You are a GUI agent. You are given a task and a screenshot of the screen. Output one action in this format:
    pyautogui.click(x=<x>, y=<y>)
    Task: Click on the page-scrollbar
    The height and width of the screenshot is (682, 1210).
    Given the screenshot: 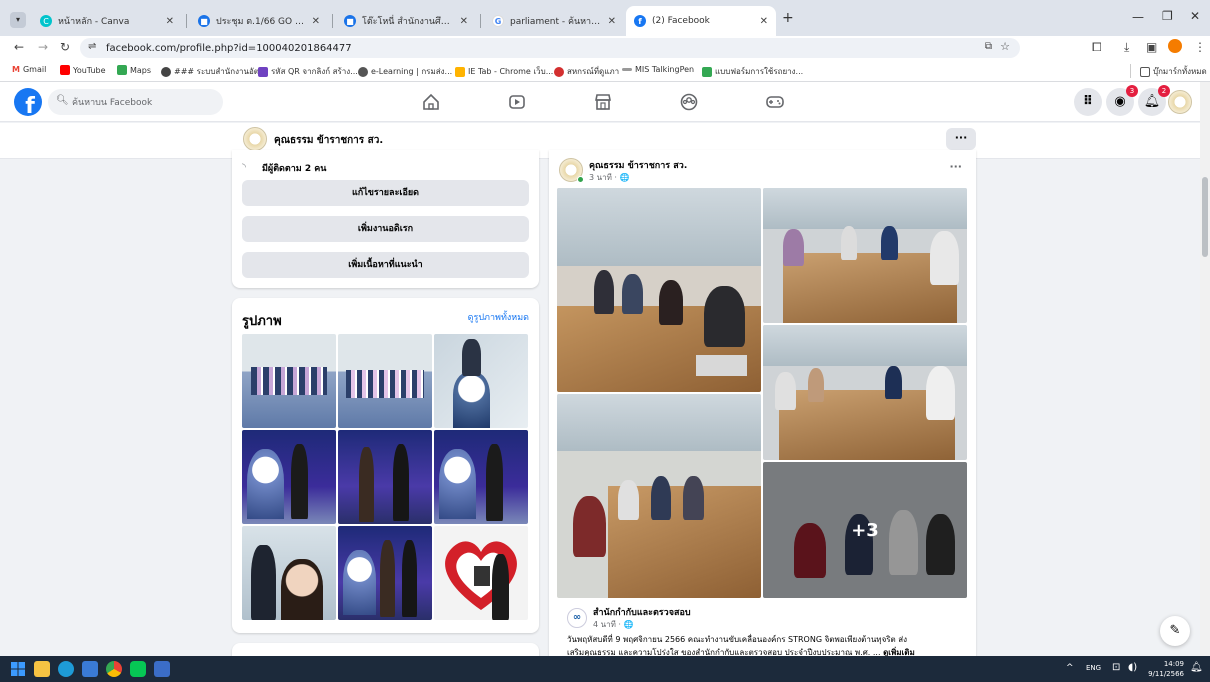 What is the action you would take?
    pyautogui.click(x=1205, y=369)
    